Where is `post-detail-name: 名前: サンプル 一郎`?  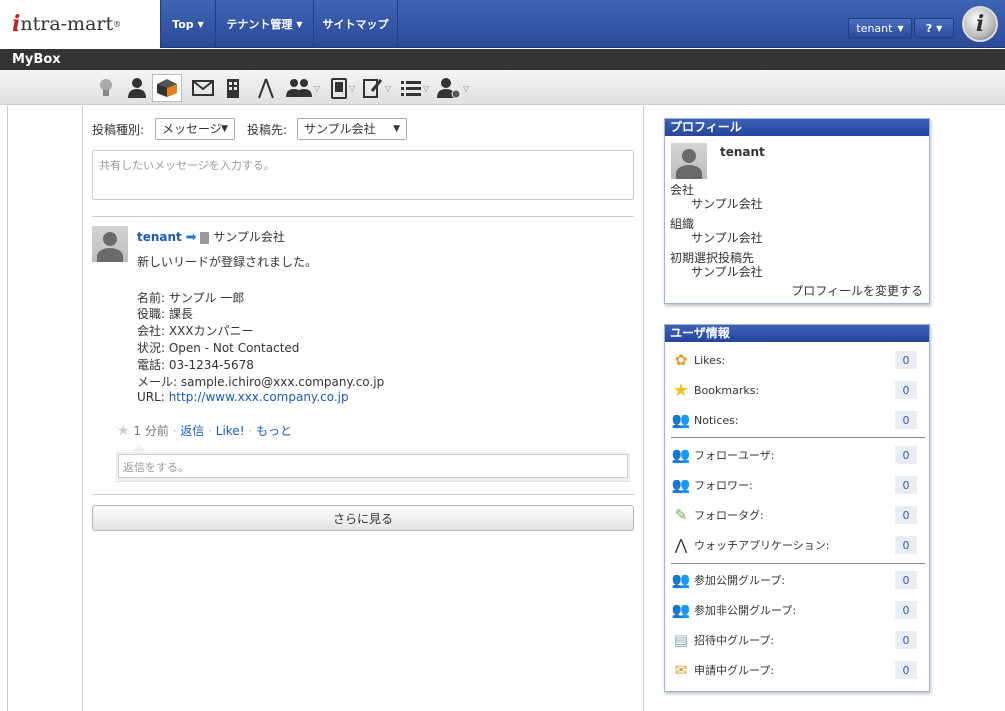
post-detail-name: 名前: サンプル 一郎 is located at coordinates (191, 298).